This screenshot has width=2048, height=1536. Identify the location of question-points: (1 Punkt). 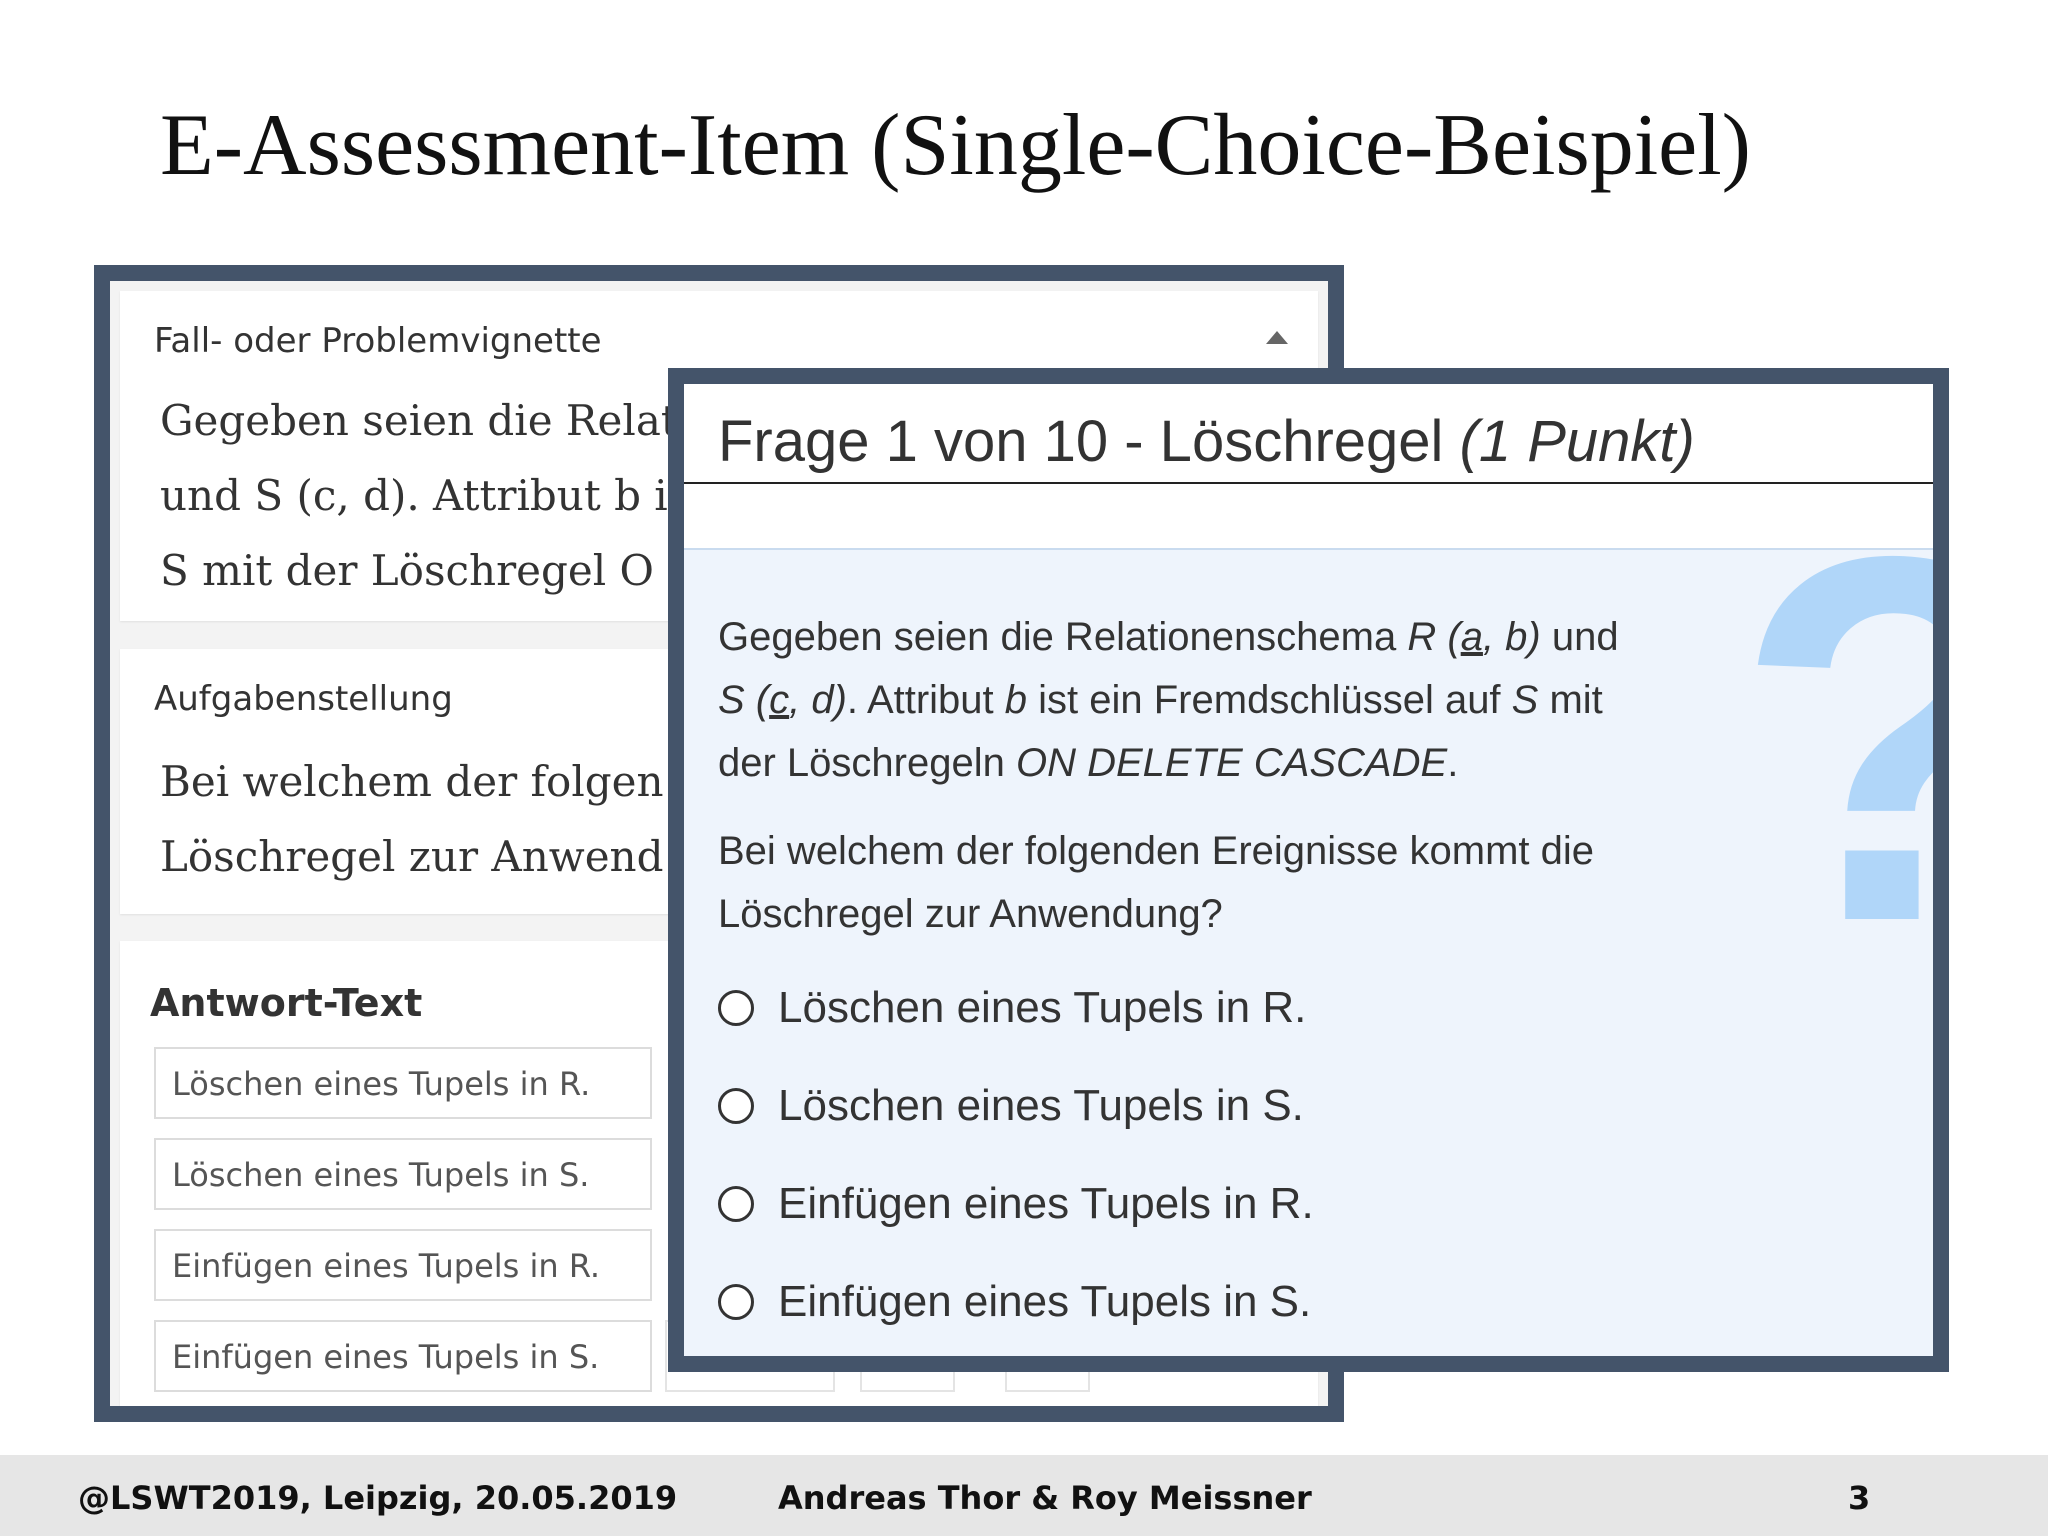
(1577, 441).